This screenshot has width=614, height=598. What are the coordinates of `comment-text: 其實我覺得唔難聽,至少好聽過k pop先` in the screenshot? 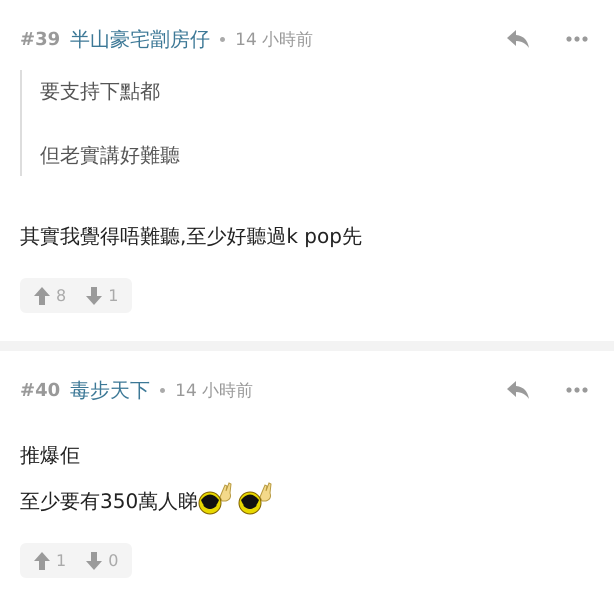 It's located at (191, 236).